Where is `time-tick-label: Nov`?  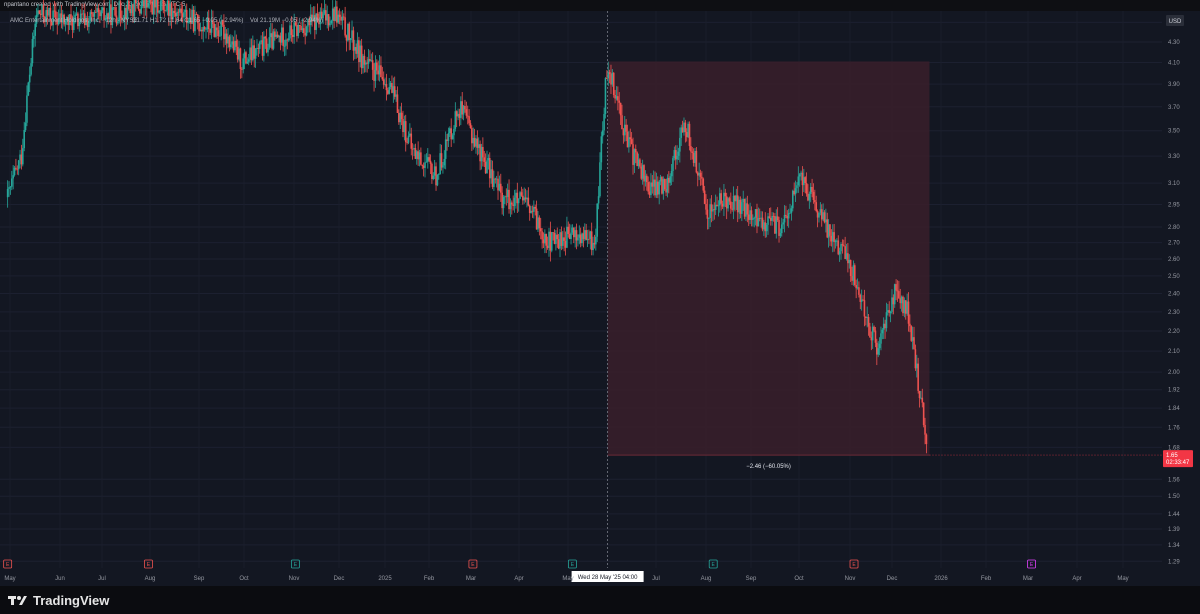 time-tick-label: Nov is located at coordinates (294, 579).